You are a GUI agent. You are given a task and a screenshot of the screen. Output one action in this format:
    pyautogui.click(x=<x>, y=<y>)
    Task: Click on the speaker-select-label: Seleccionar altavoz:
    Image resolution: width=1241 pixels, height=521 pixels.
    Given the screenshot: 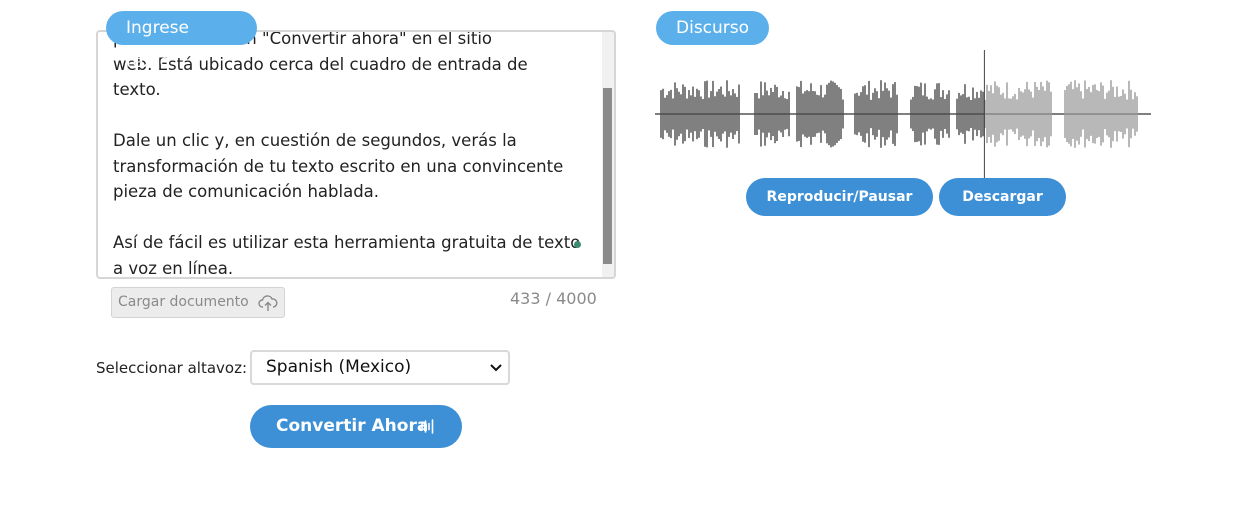 What is the action you would take?
    pyautogui.click(x=172, y=368)
    